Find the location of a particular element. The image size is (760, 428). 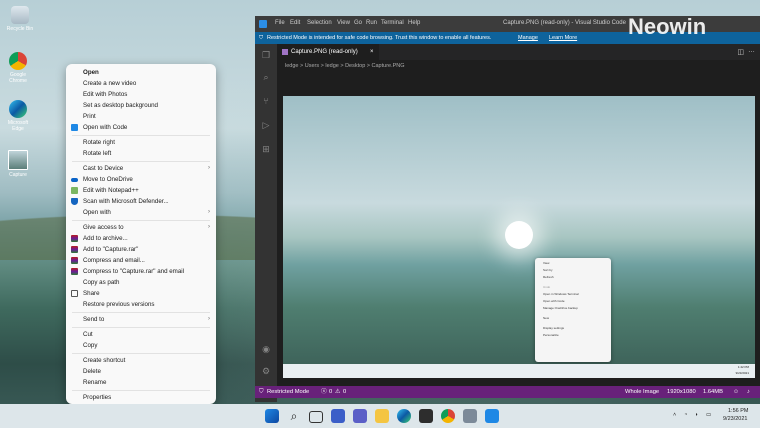

menu-item-open: Open is located at coordinates (141, 72).